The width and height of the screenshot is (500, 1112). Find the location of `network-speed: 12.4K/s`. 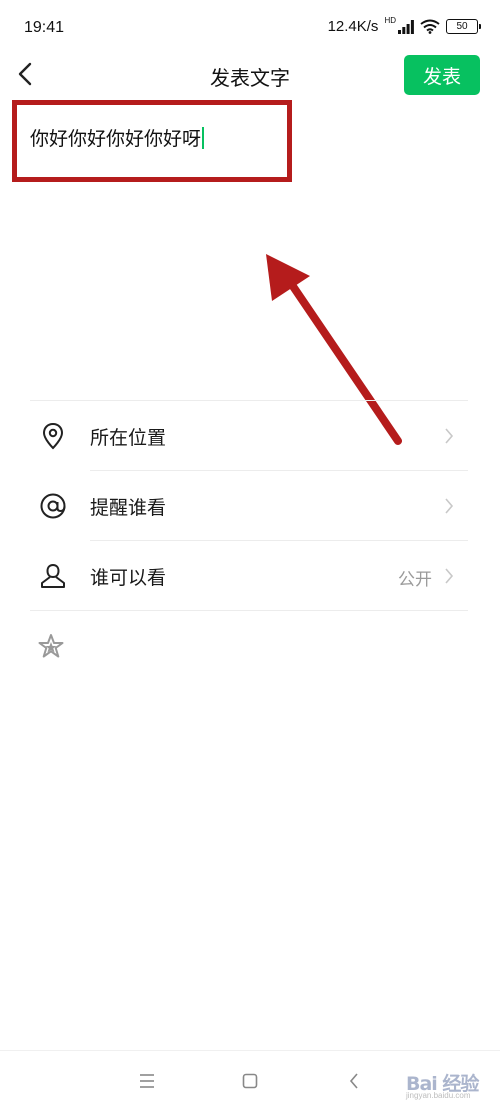

network-speed: 12.4K/s is located at coordinates (353, 26).